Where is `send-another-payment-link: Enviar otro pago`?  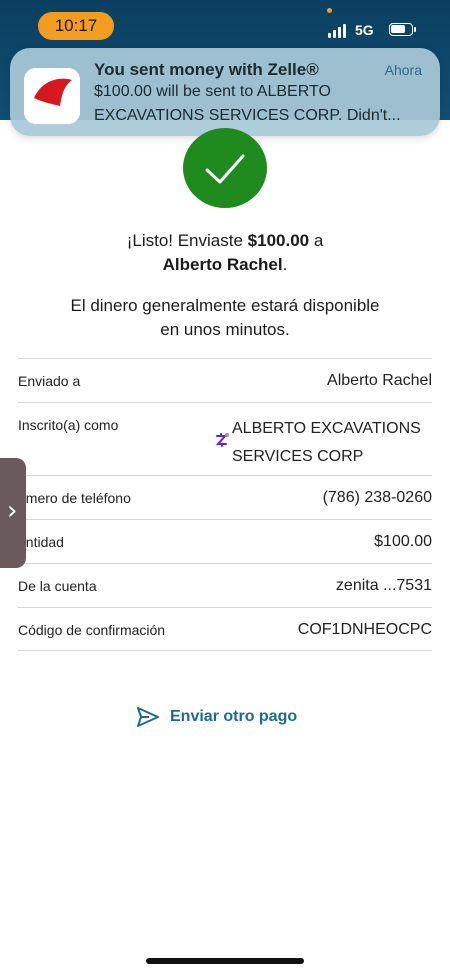 send-another-payment-link: Enviar otro pago is located at coordinates (216, 717).